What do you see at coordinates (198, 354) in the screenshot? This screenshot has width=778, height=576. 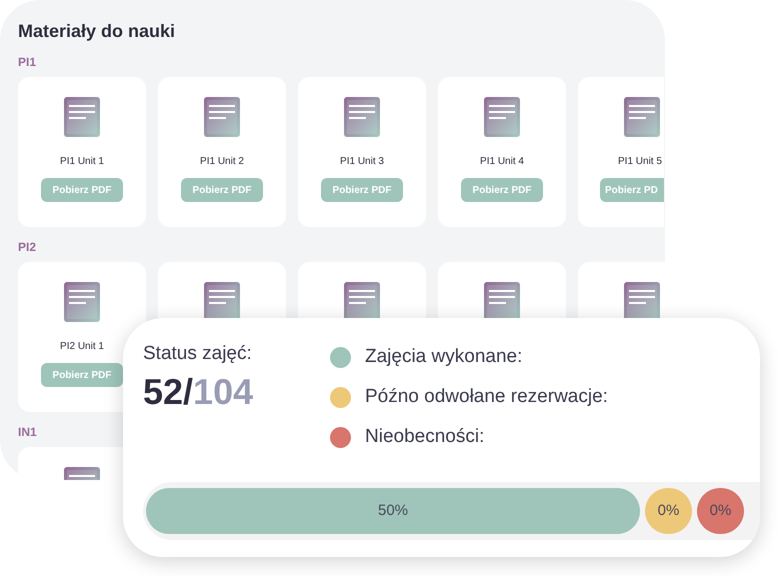 I see `status-title: Status zajęć:` at bounding box center [198, 354].